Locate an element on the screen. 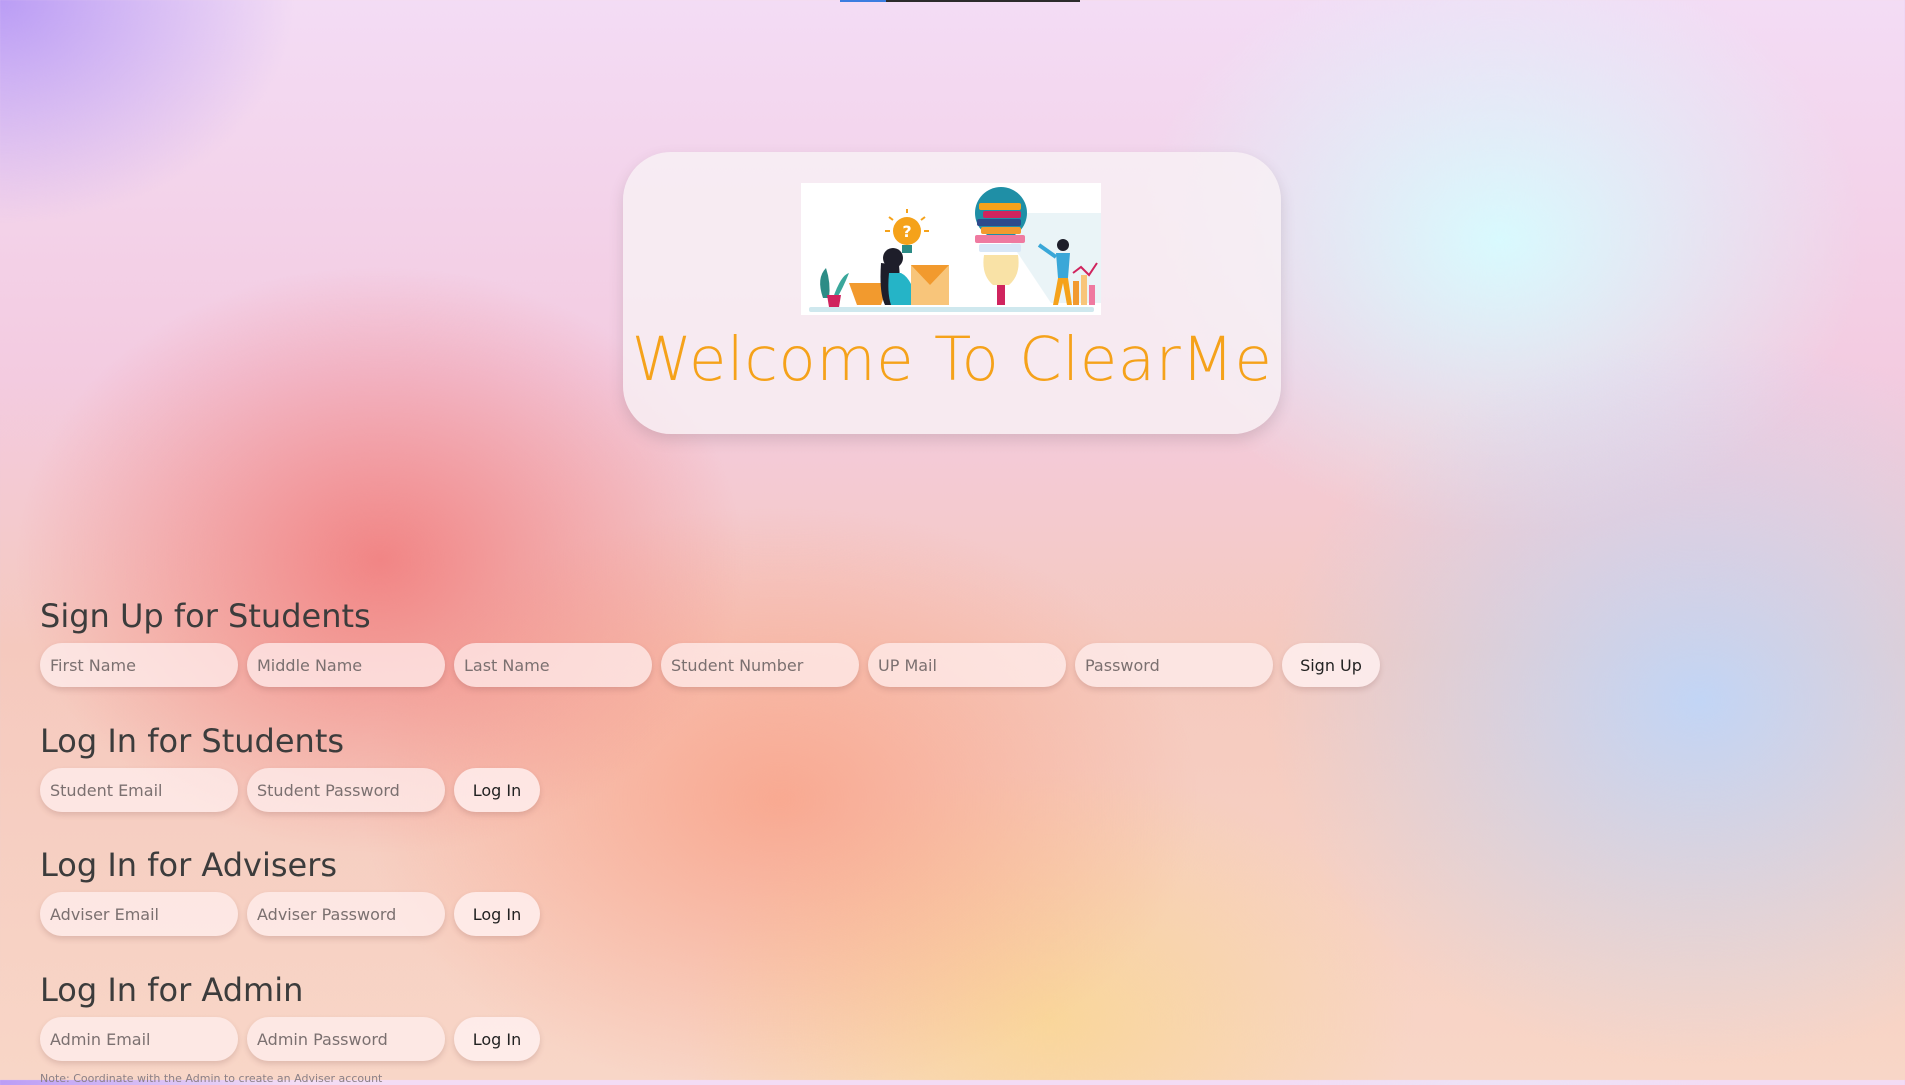  education-illustration: ? is located at coordinates (951, 249).